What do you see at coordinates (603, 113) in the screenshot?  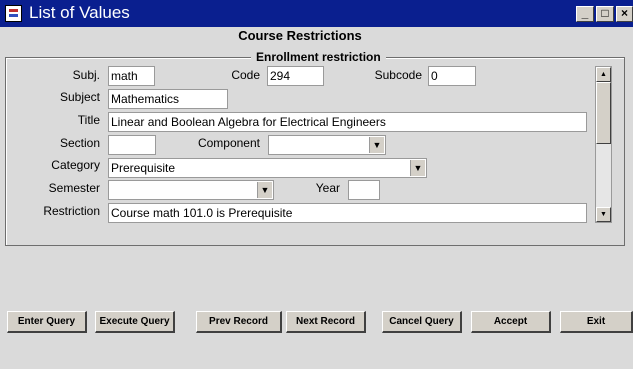 I see `scroll-thumb` at bounding box center [603, 113].